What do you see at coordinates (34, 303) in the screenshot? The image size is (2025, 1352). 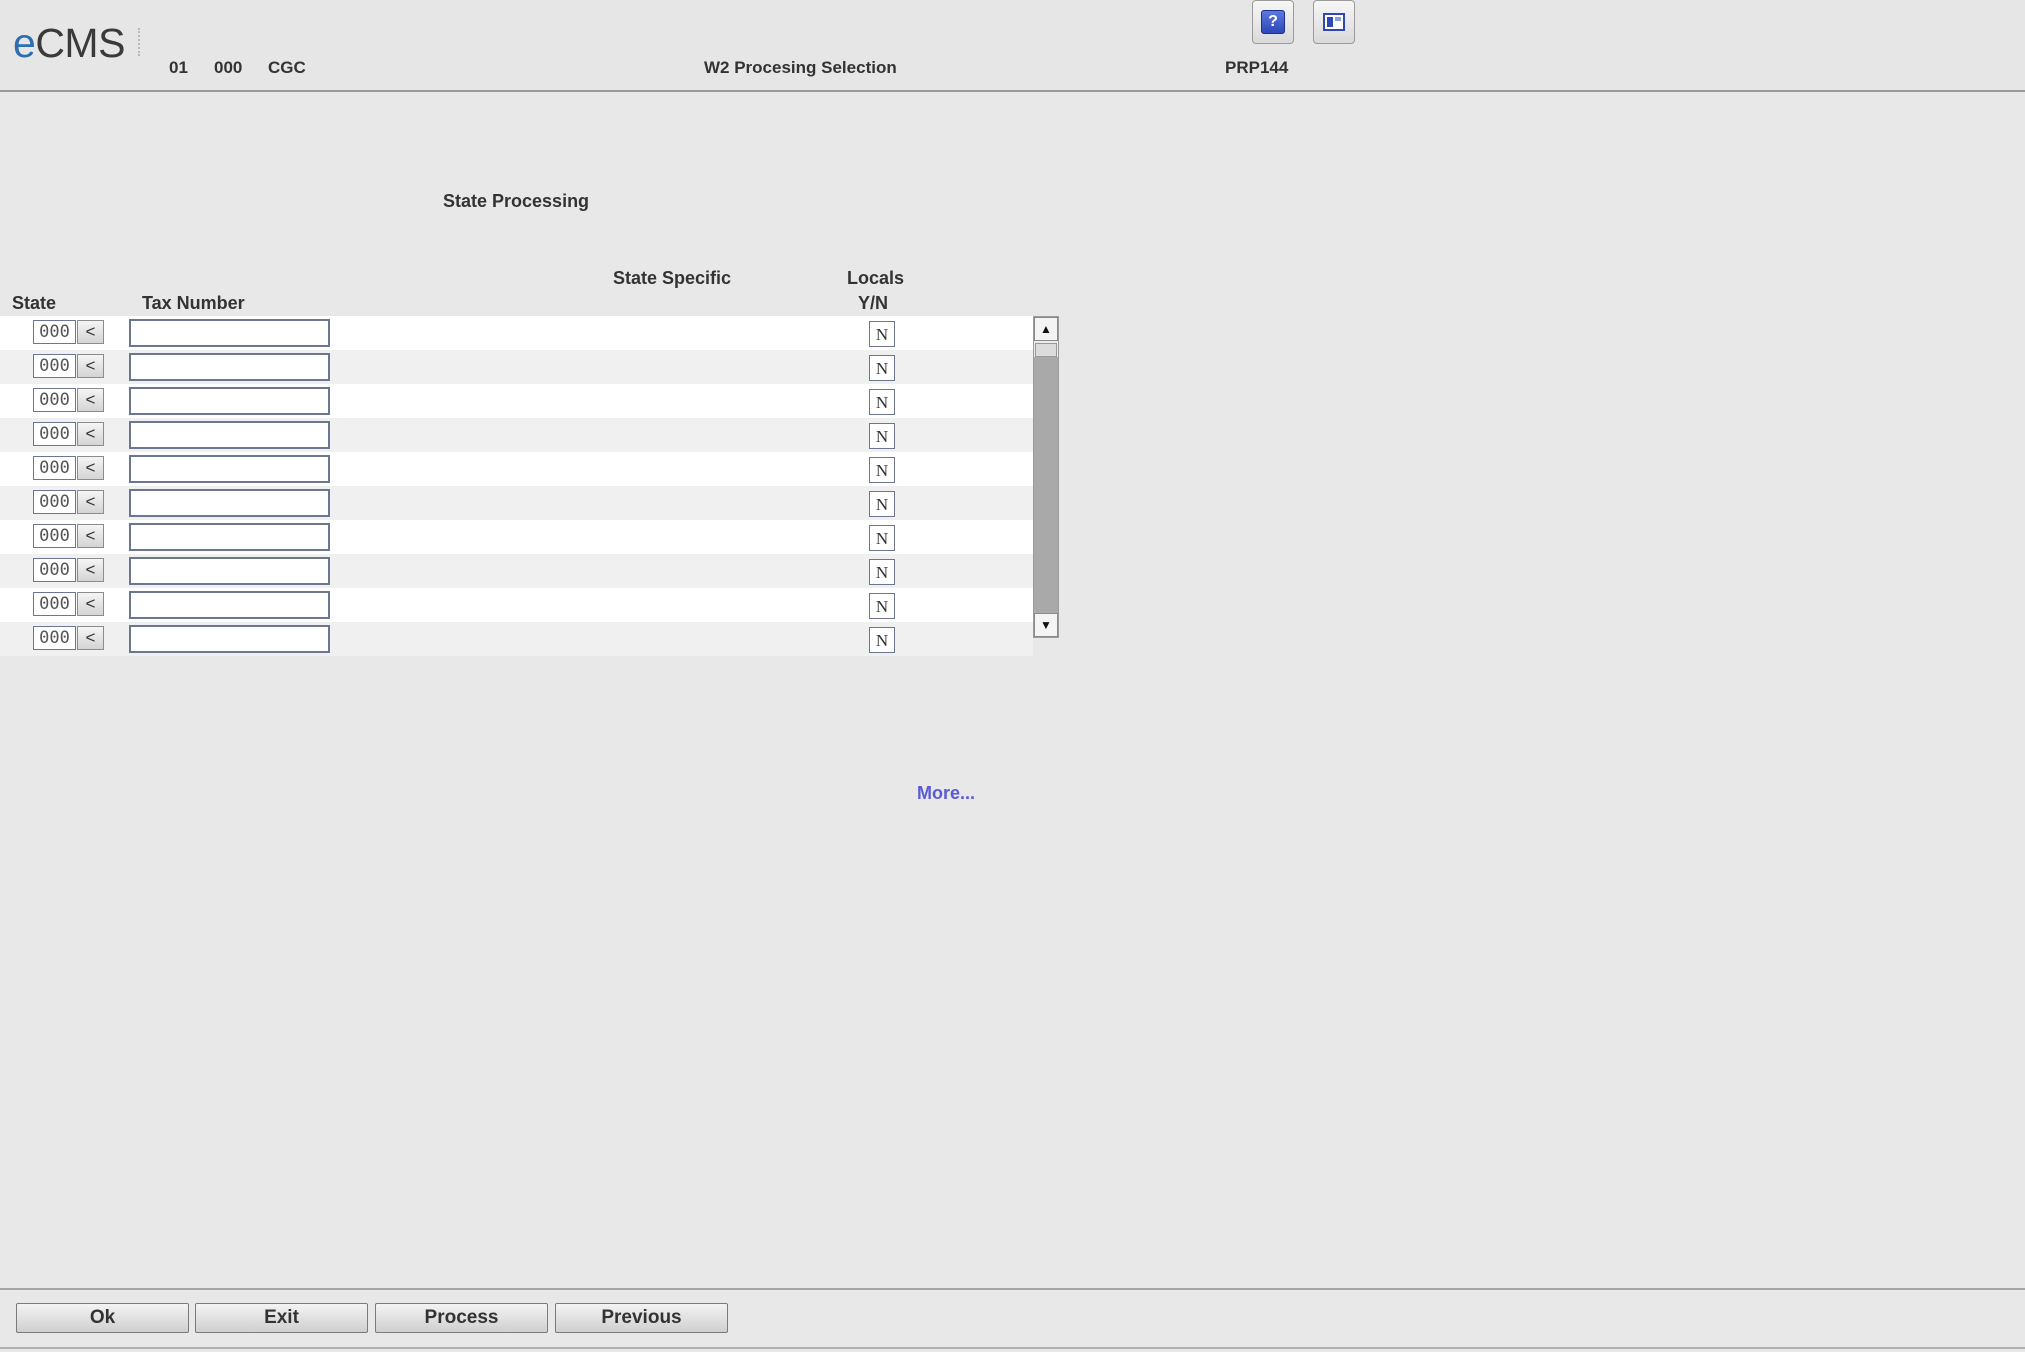 I see `column-header-state: State` at bounding box center [34, 303].